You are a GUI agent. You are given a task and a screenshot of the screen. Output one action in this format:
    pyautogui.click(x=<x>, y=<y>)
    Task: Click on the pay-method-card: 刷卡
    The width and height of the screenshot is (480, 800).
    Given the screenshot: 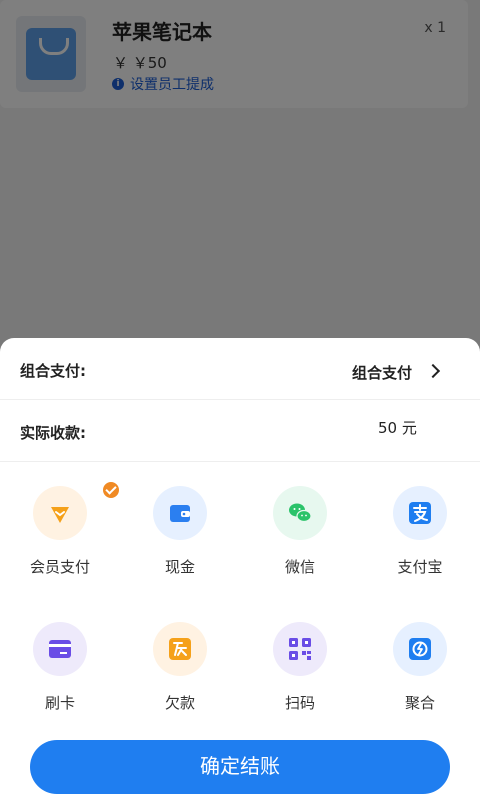 What is the action you would take?
    pyautogui.click(x=60, y=672)
    